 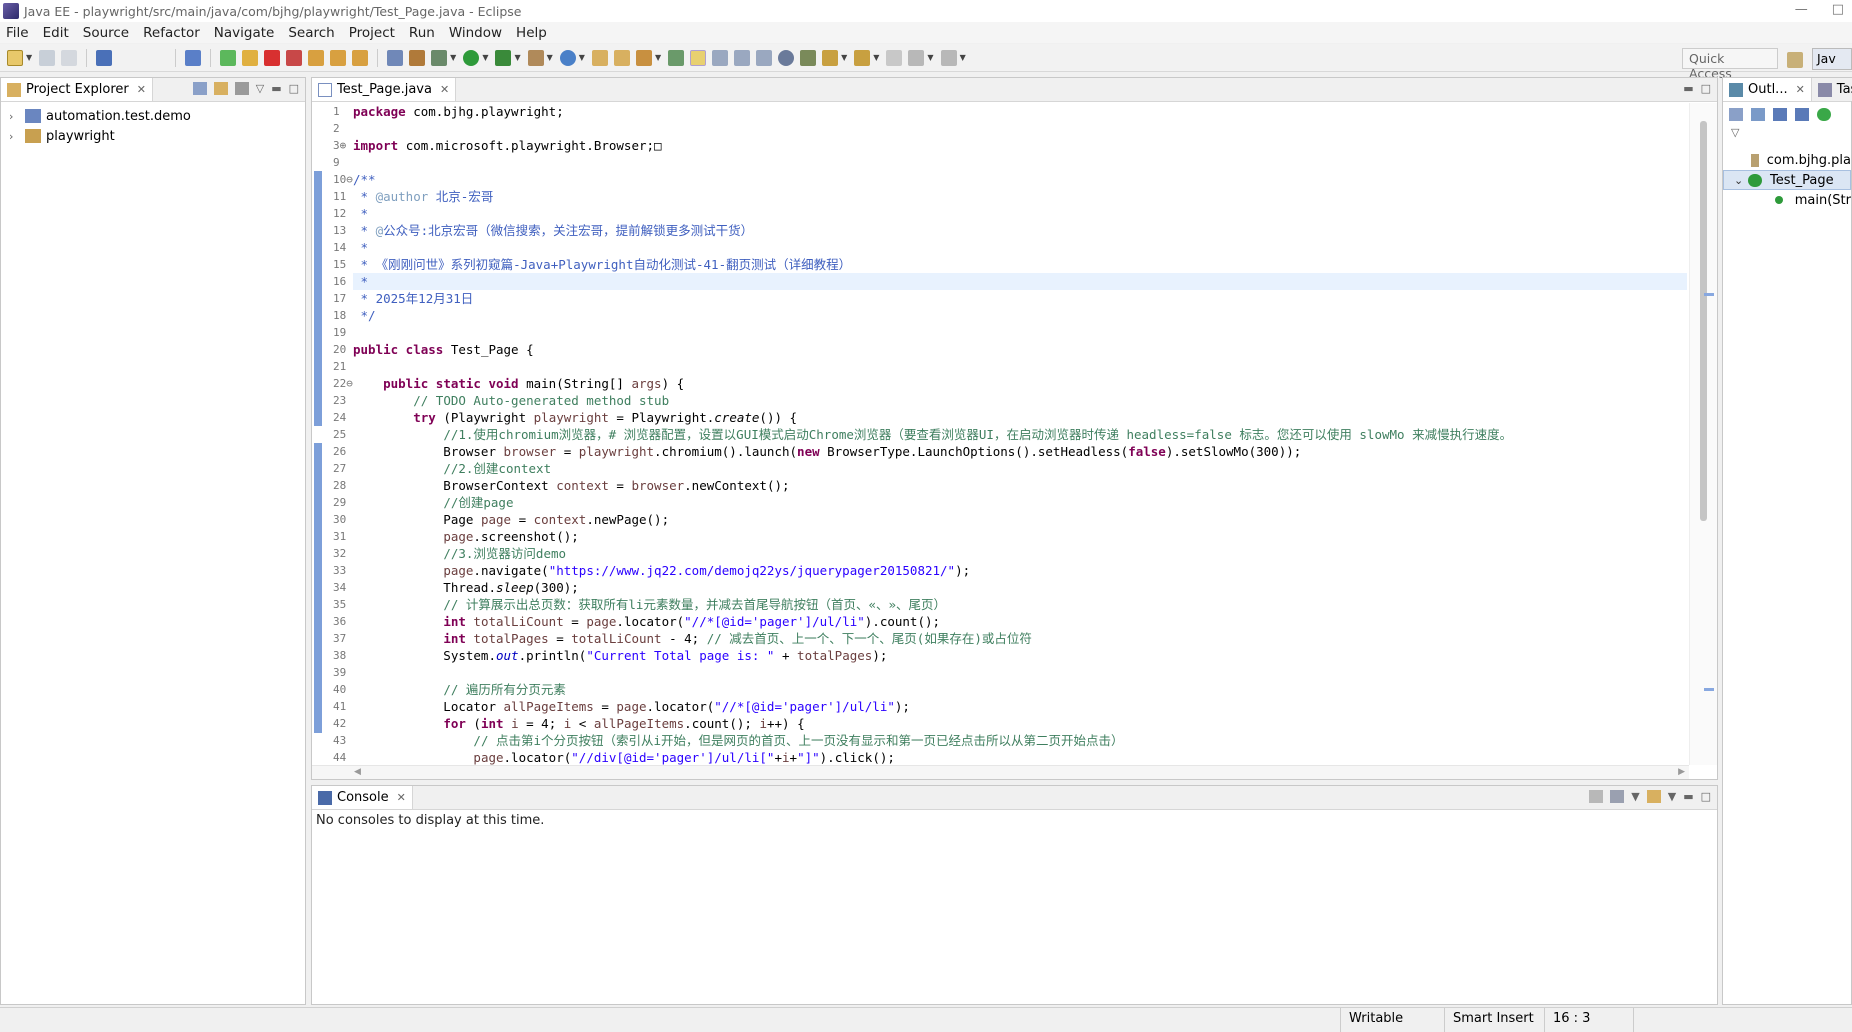 I want to click on new-icon, so click(x=15, y=57).